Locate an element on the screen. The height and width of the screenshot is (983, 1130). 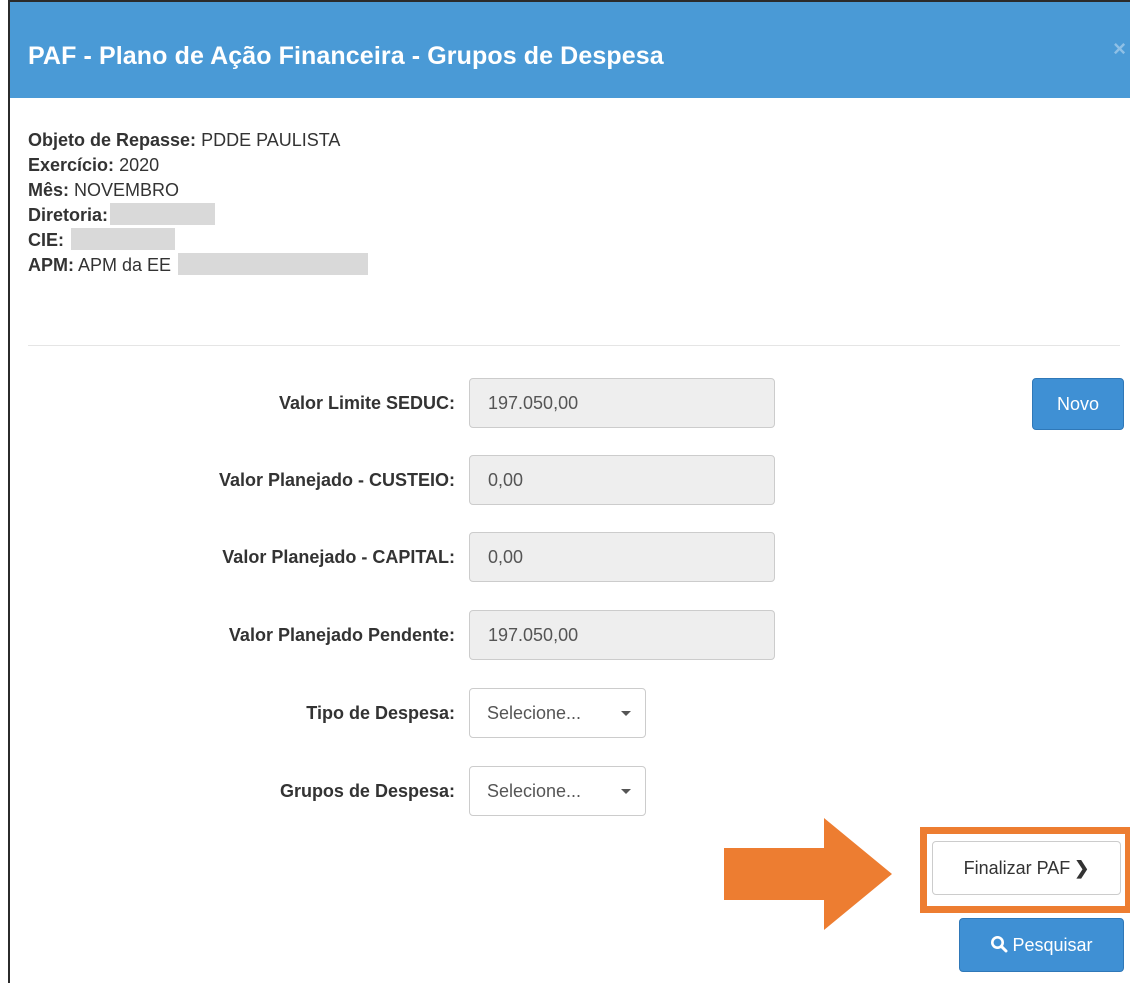
objeto-label: Objeto de Repasse: is located at coordinates (112, 140).